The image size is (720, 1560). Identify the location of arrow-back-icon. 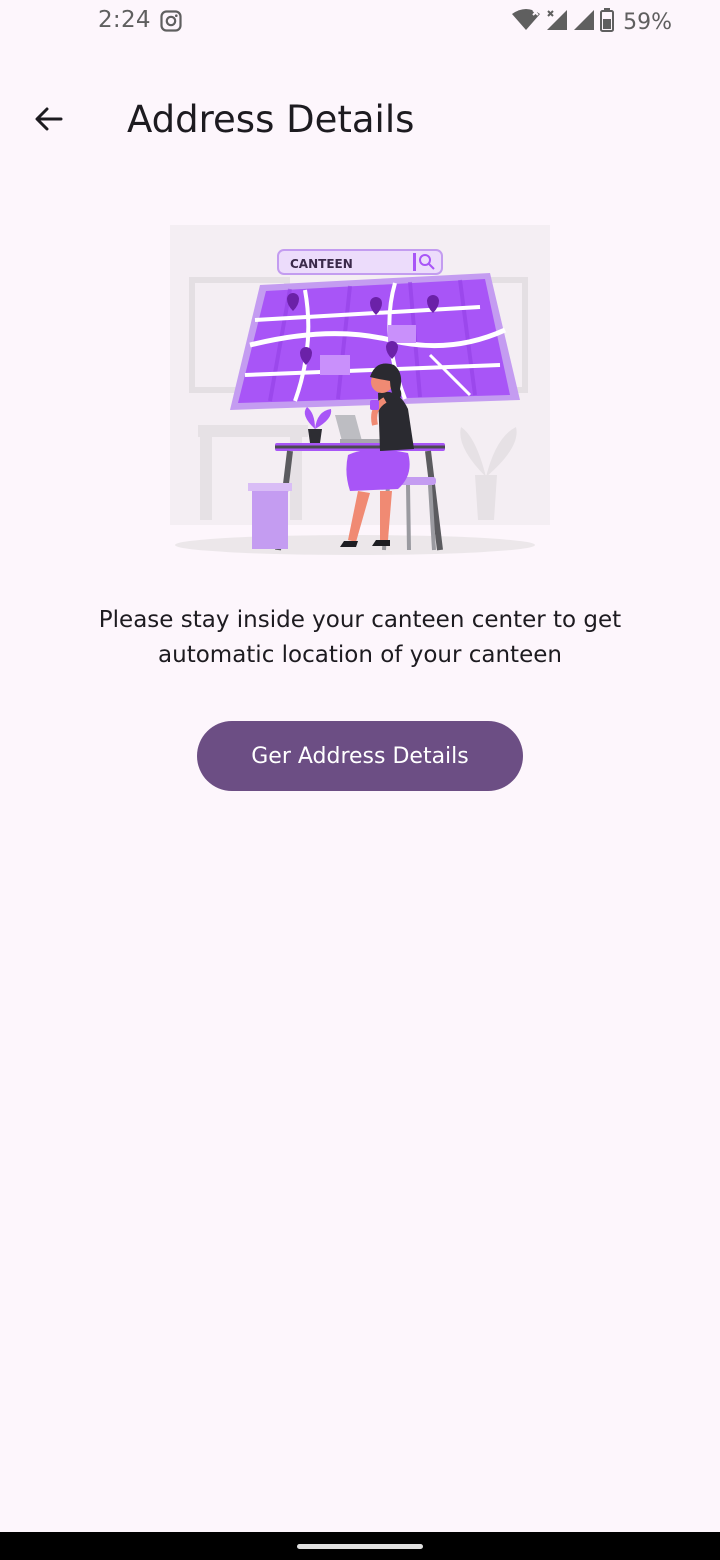
(49, 121).